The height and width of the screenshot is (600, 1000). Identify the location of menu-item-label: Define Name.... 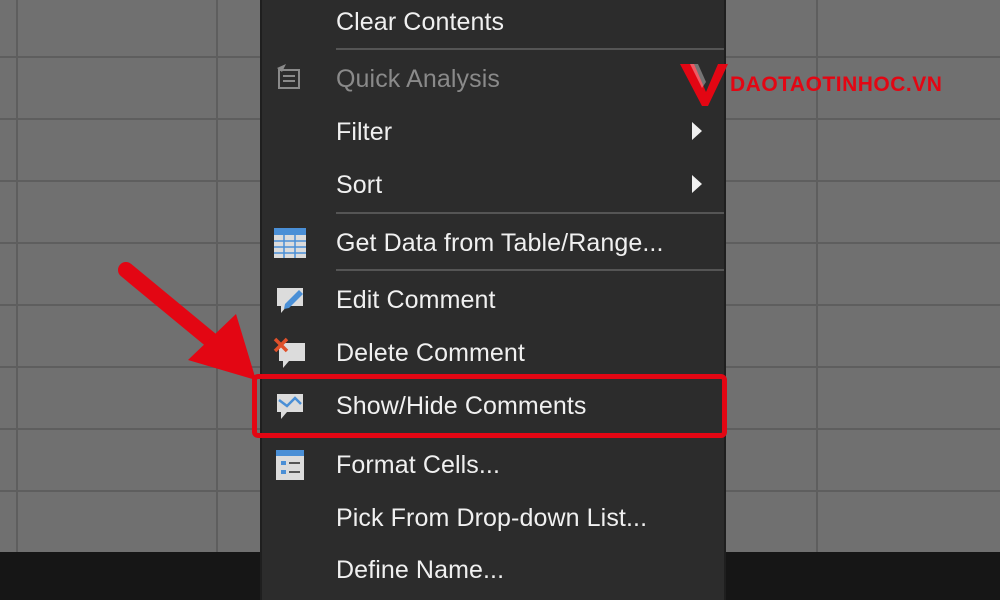
(420, 569).